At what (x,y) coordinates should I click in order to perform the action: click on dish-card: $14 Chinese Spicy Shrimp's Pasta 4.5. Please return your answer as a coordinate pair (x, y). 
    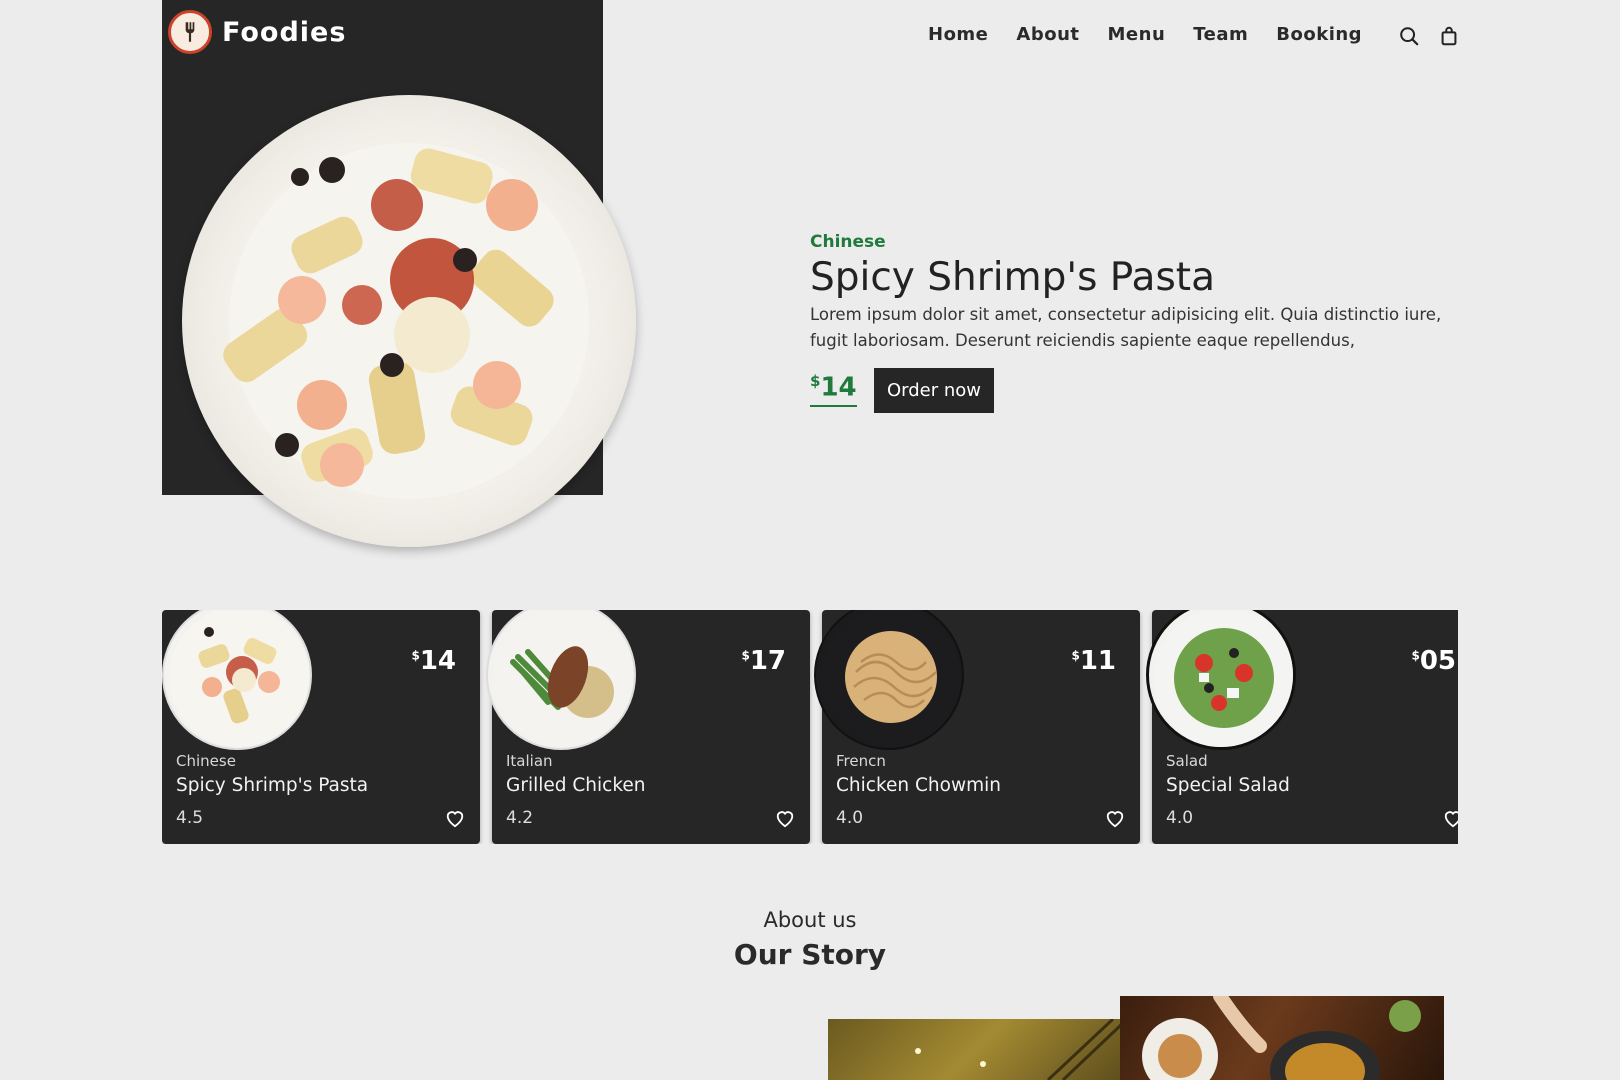
    Looking at the image, I should click on (321, 727).